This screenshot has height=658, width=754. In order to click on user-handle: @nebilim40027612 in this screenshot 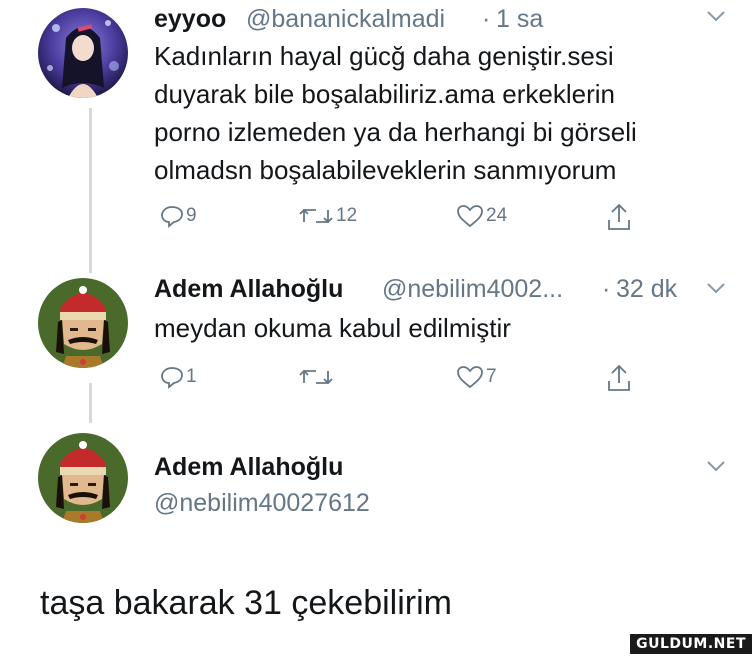, I will do `click(262, 503)`.